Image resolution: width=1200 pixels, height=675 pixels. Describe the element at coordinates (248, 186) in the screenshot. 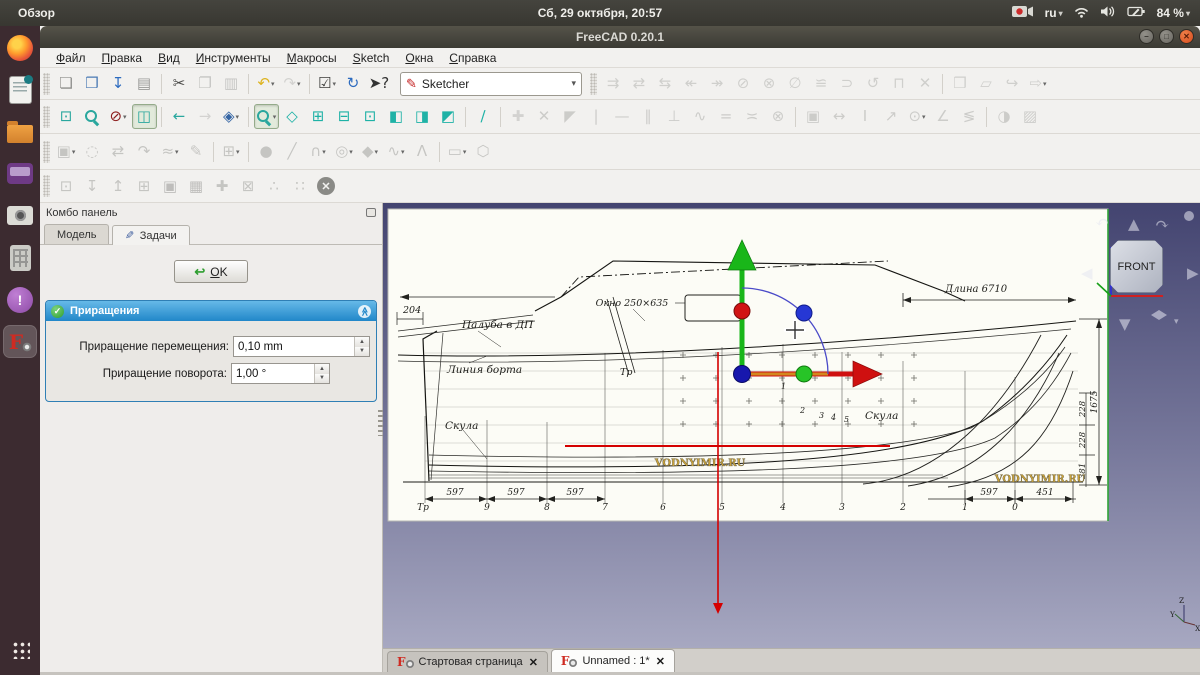

I see `validate-sketch-button: ⊠` at that location.